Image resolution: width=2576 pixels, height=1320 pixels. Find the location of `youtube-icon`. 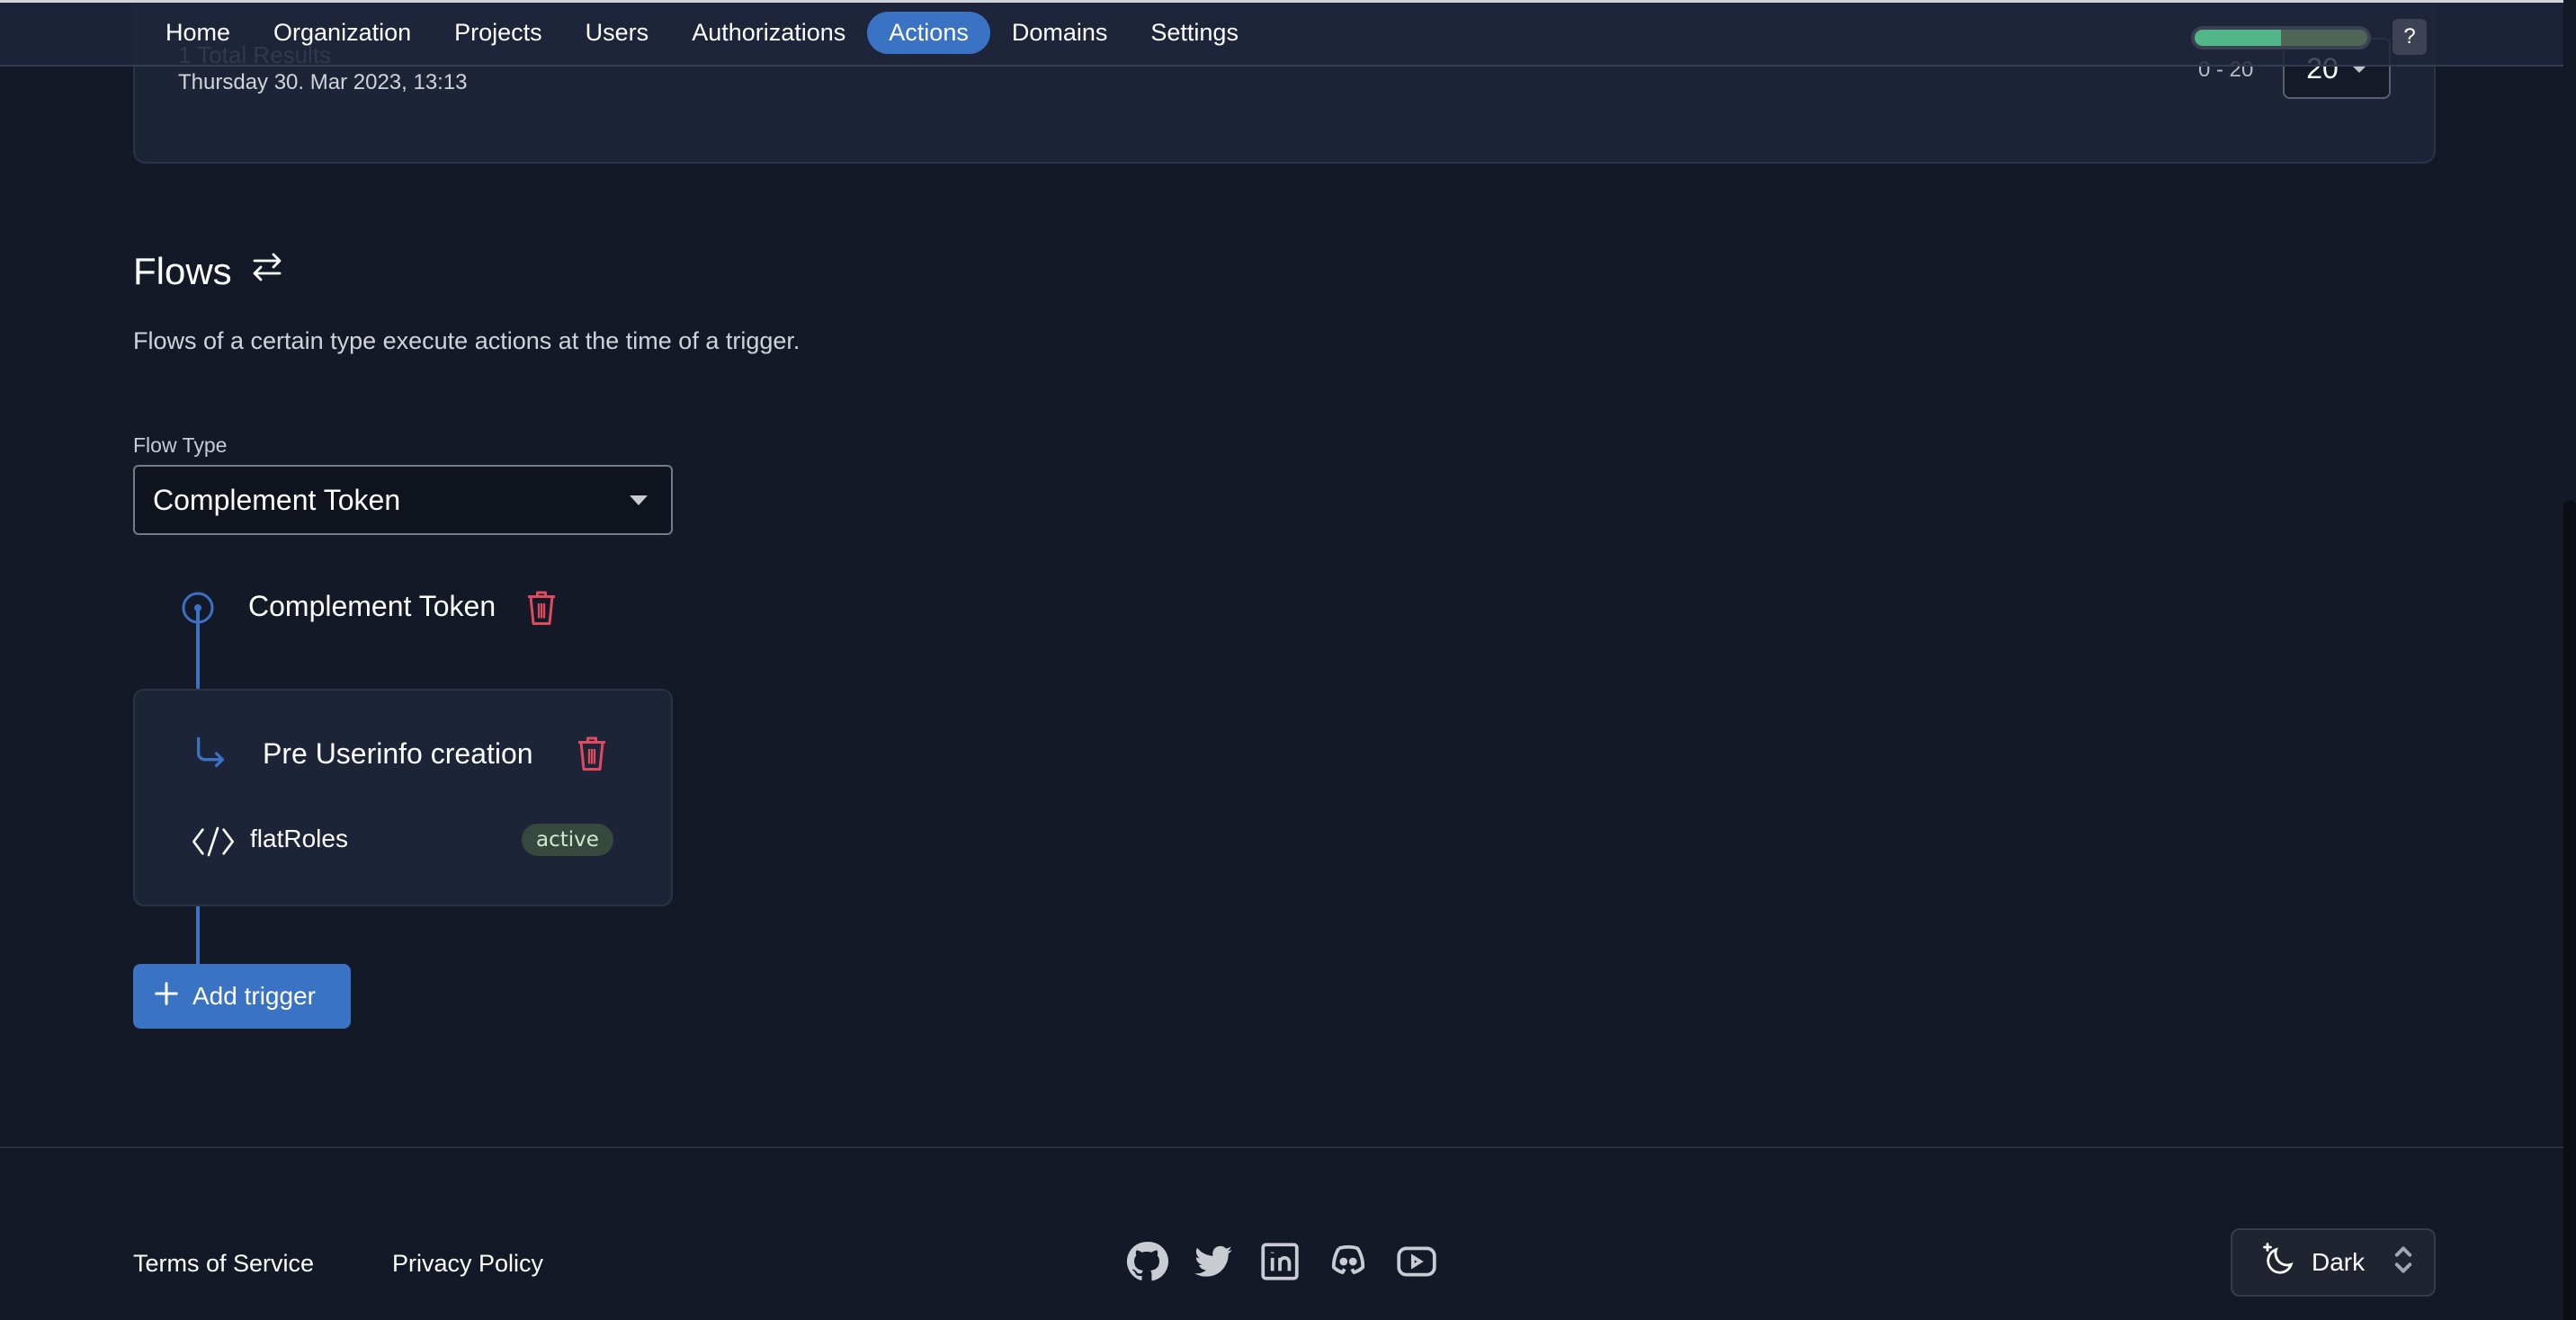

youtube-icon is located at coordinates (1416, 1261).